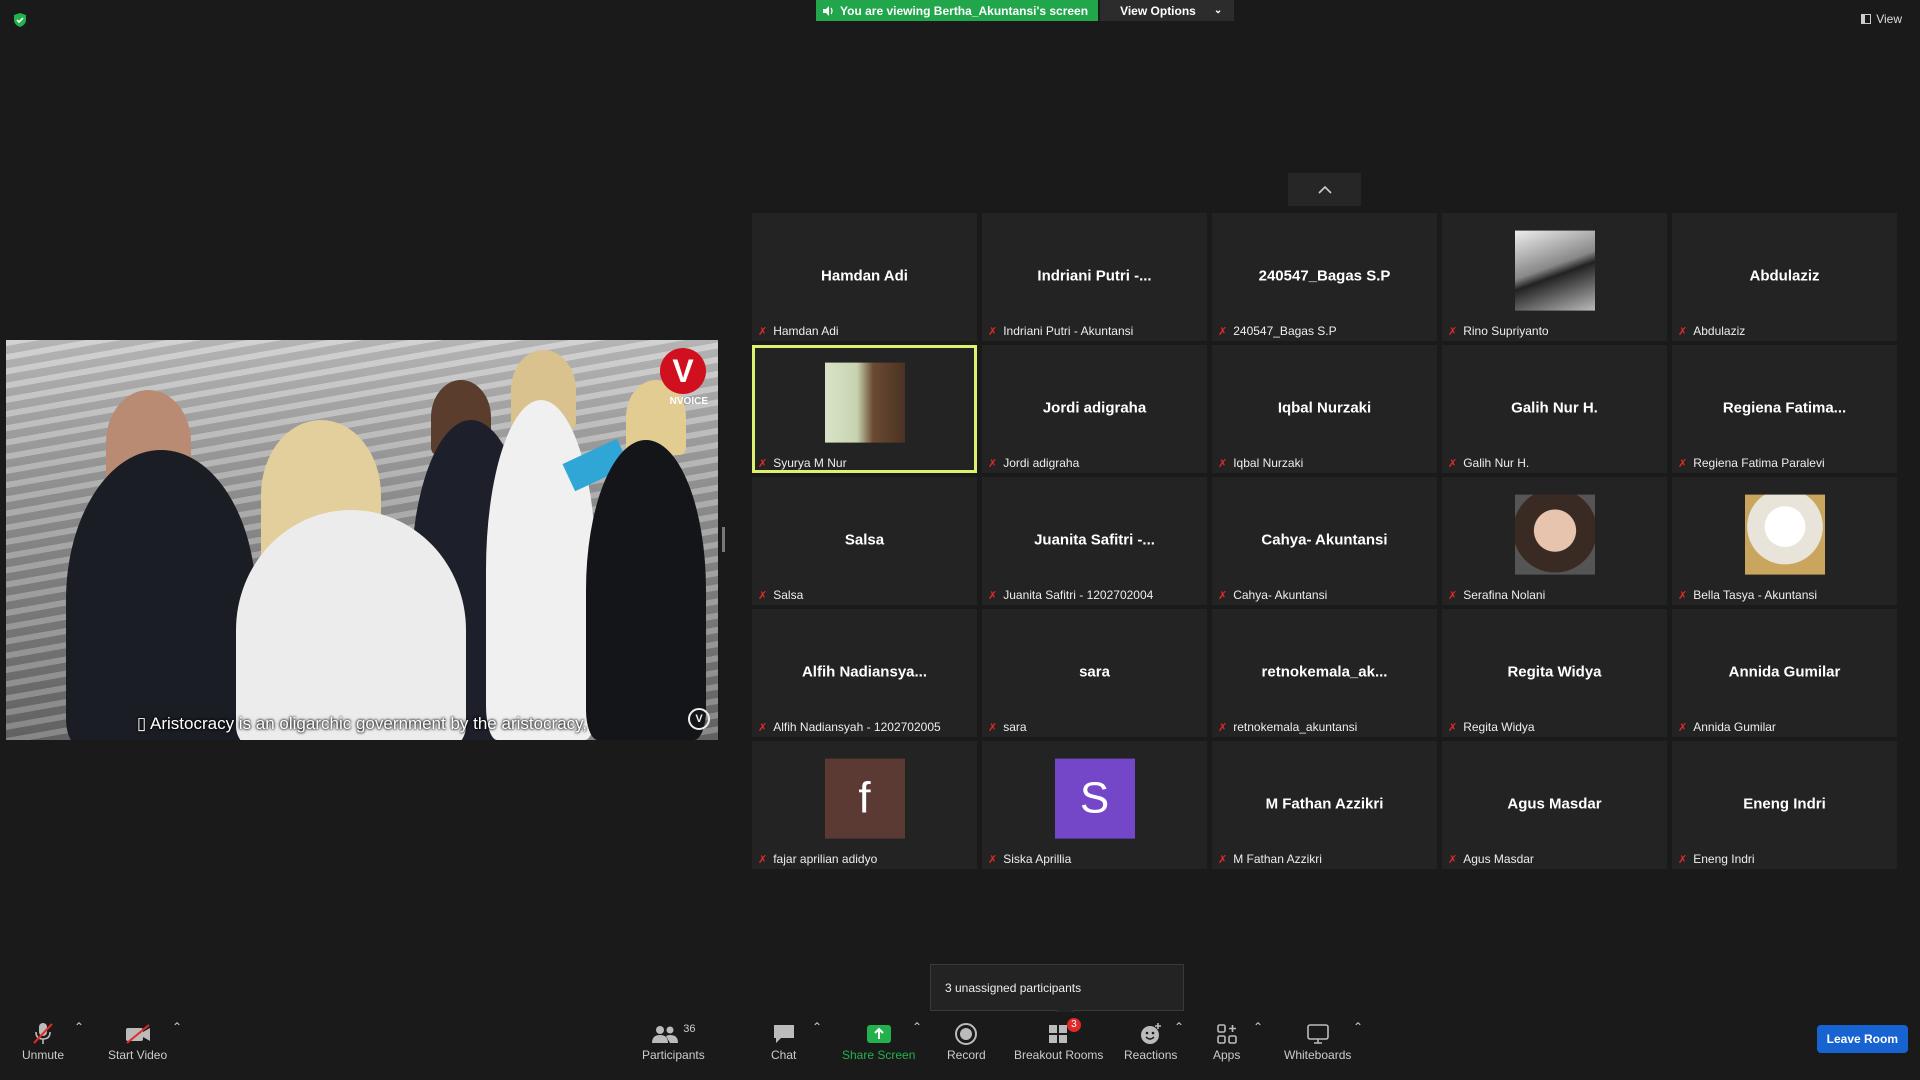 The image size is (1920, 1080). What do you see at coordinates (1324, 463) in the screenshot?
I see `participant-name-label: ✗ Iqbal Nurzaki` at bounding box center [1324, 463].